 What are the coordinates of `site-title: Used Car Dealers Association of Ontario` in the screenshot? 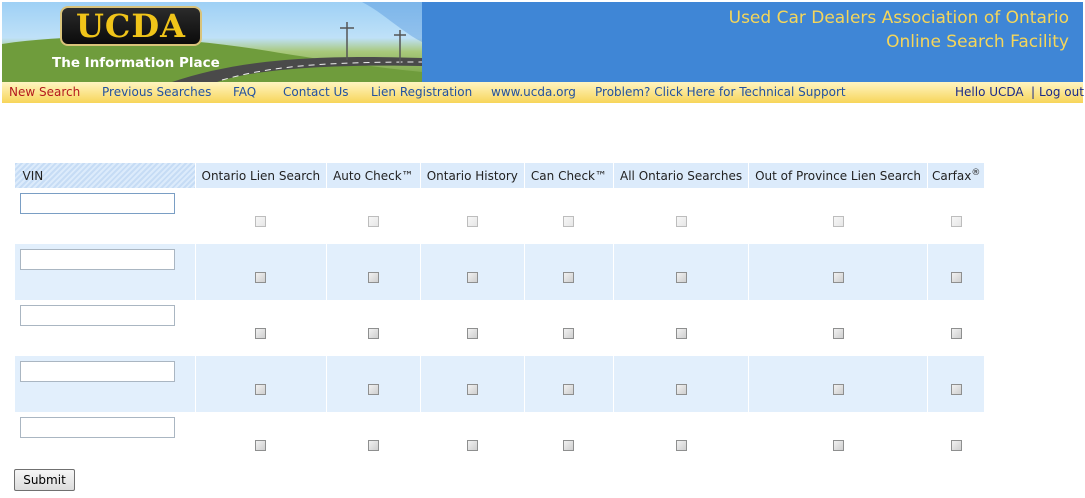 It's located at (898, 18).